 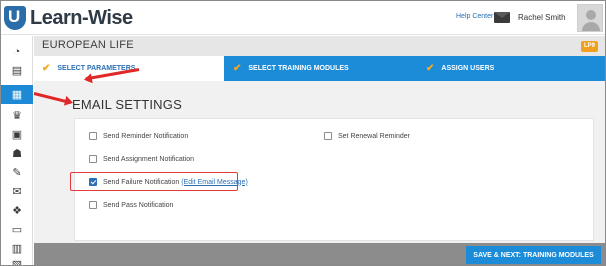 I want to click on step-label: SELECT TRAINING MODULES, so click(x=298, y=68).